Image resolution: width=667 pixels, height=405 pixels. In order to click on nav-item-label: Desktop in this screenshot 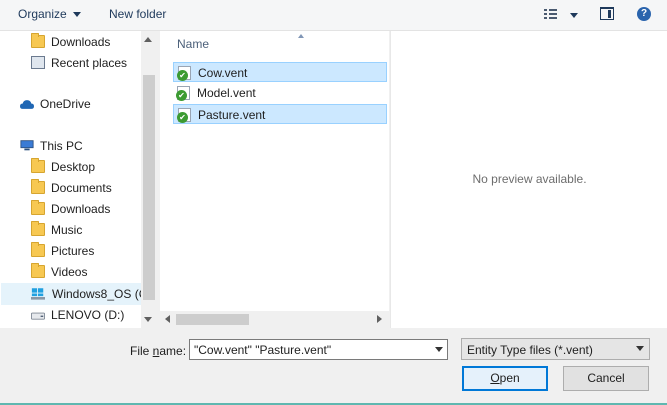, I will do `click(73, 167)`.